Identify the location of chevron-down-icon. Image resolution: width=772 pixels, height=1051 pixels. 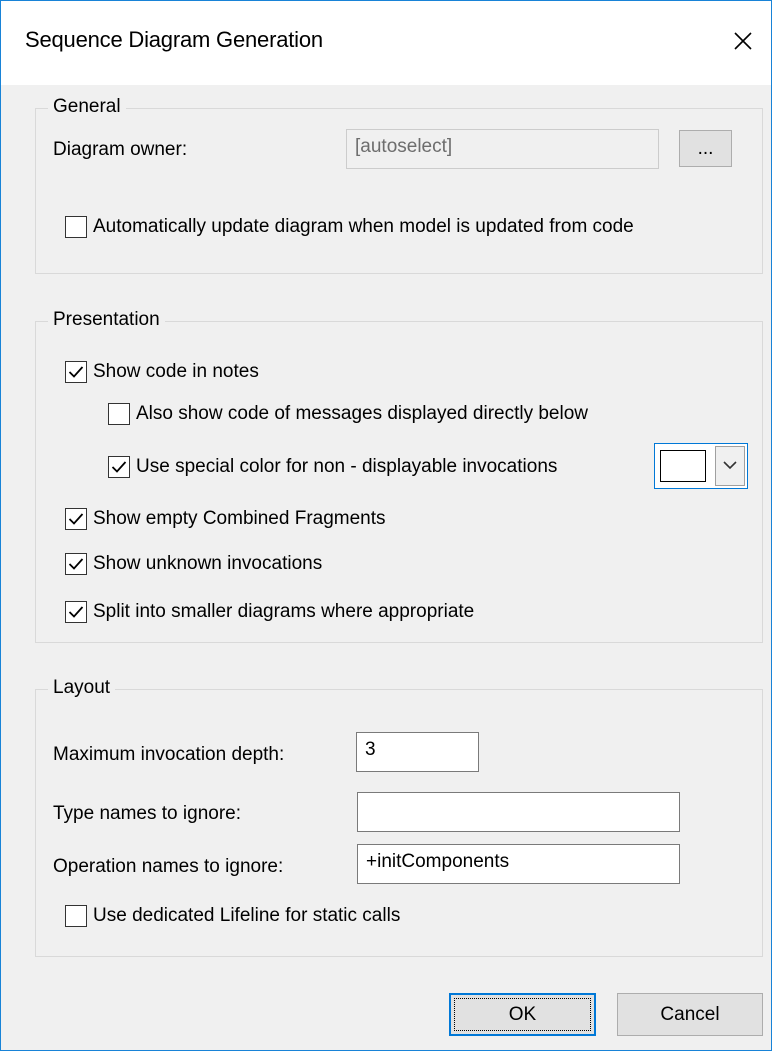
(730, 466).